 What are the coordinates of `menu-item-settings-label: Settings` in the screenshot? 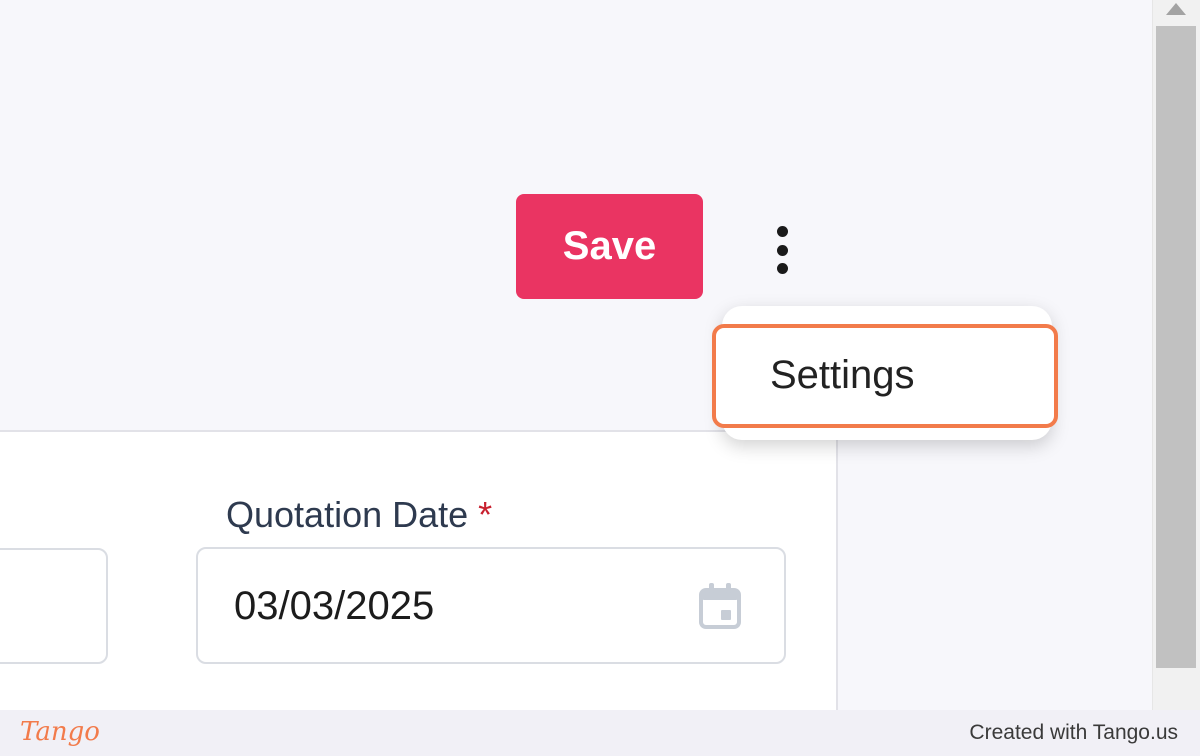 It's located at (842, 375).